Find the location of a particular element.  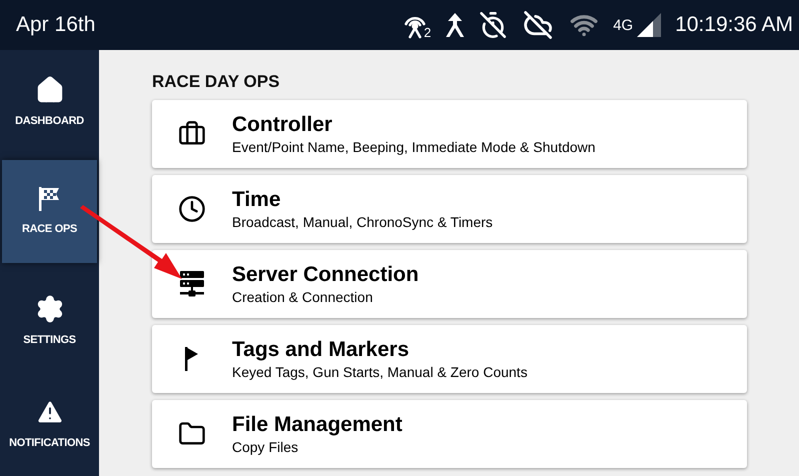

card-title: File Management is located at coordinates (317, 425).